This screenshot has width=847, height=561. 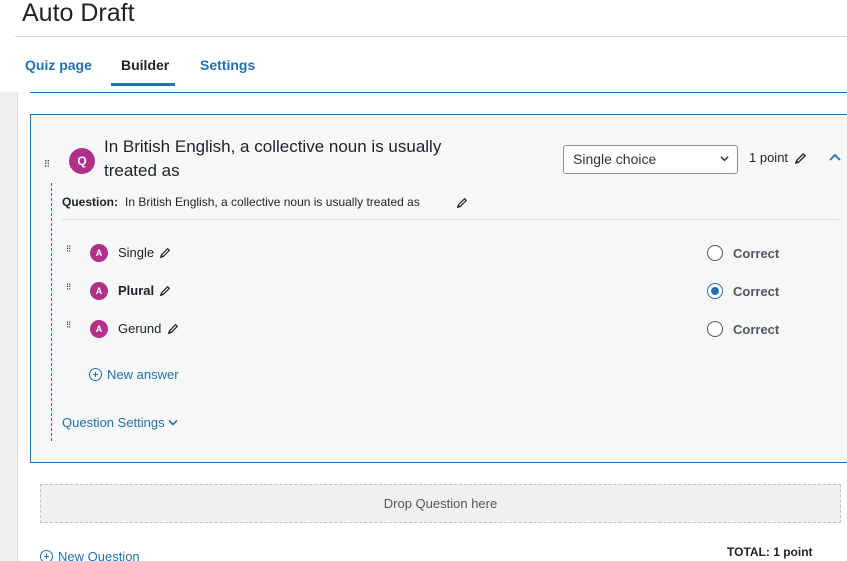 I want to click on question-badge: Q, so click(x=82, y=161).